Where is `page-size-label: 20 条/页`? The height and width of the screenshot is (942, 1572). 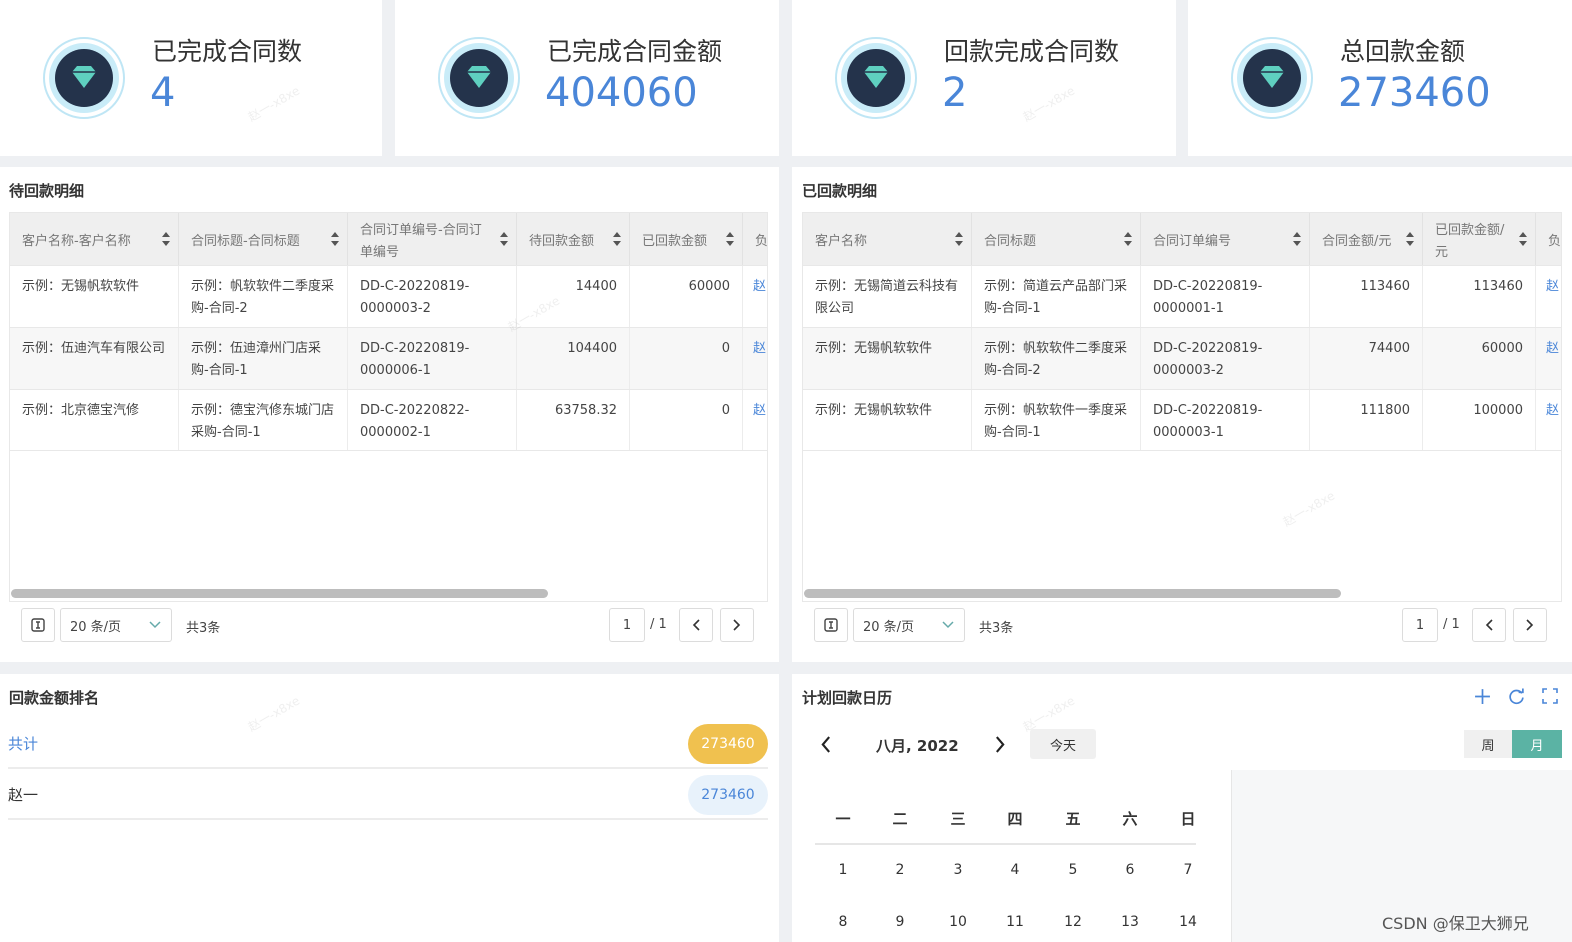 page-size-label: 20 条/页 is located at coordinates (96, 627).